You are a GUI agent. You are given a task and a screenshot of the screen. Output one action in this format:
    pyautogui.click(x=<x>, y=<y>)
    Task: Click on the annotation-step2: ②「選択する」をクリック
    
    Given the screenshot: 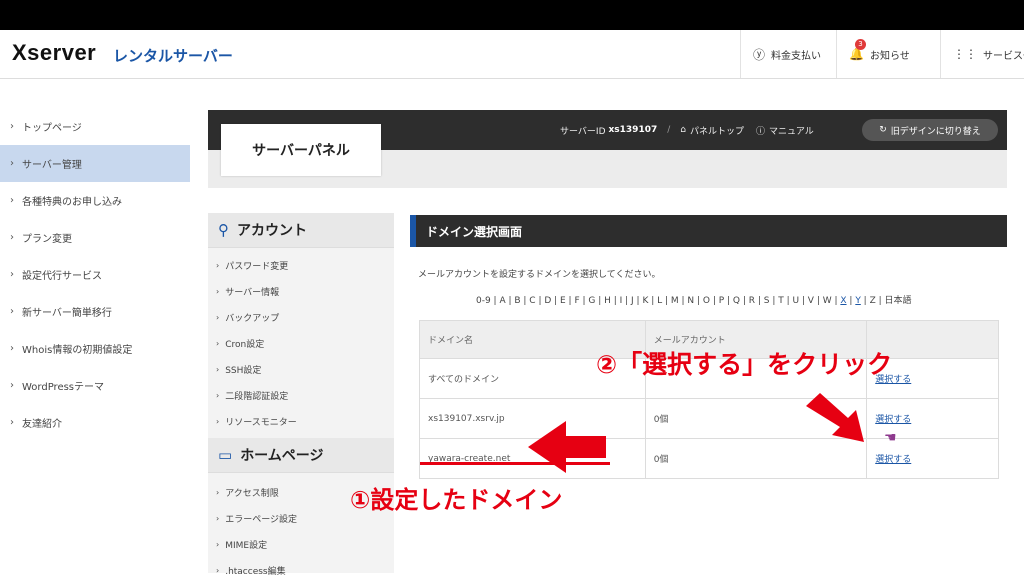 What is the action you would take?
    pyautogui.click(x=744, y=364)
    